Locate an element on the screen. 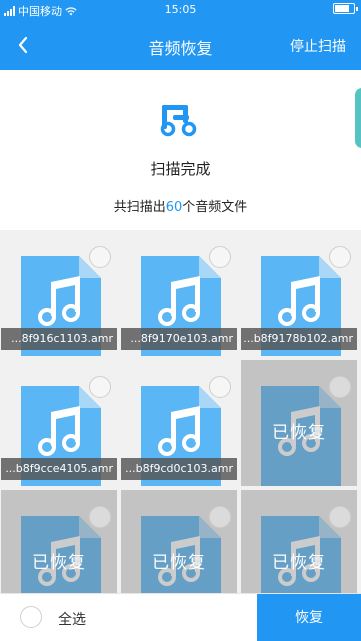 The width and height of the screenshot is (361, 641). file-tile: ...b8f9cce4105.amr is located at coordinates (59, 423).